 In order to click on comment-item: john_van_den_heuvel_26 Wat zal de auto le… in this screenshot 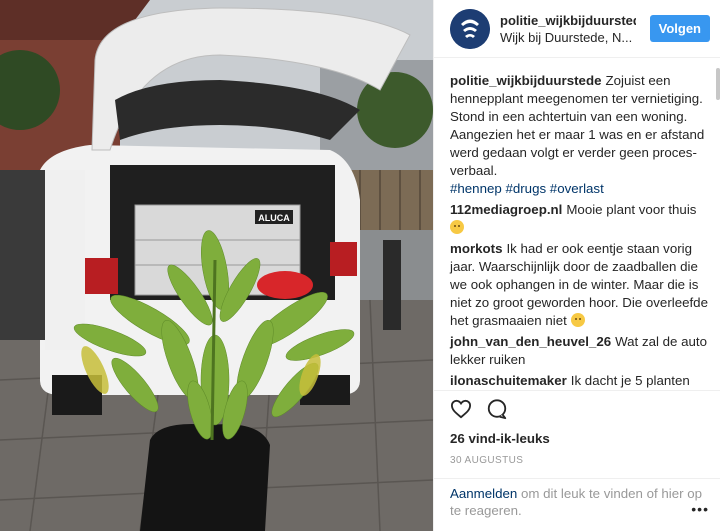, I will do `click(580, 351)`.